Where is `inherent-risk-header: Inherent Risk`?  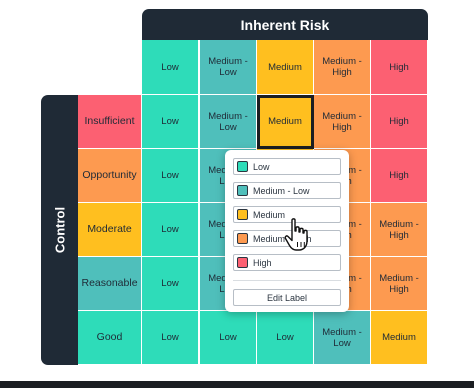 inherent-risk-header: Inherent Risk is located at coordinates (285, 24).